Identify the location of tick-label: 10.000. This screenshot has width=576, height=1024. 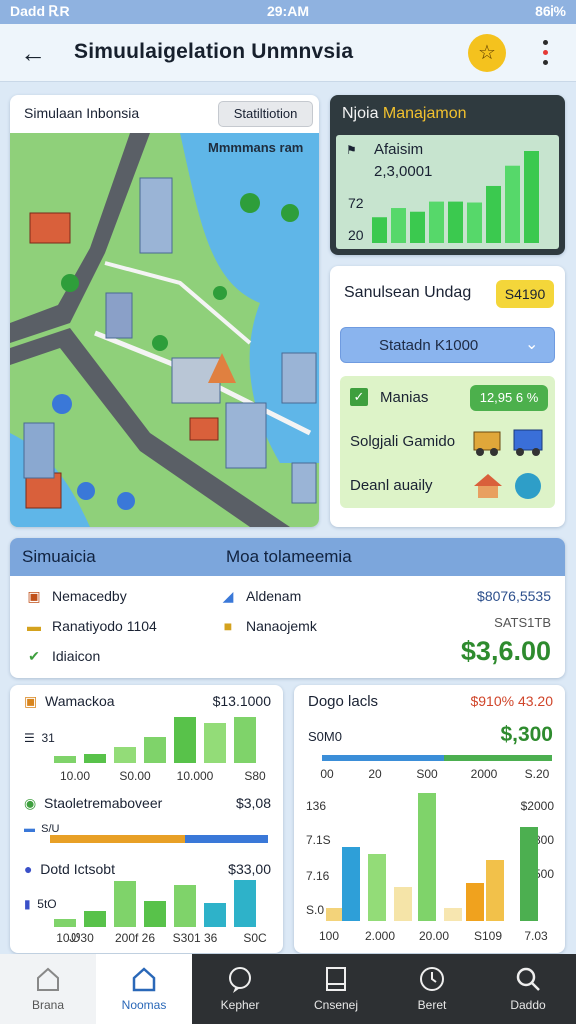
(195, 776).